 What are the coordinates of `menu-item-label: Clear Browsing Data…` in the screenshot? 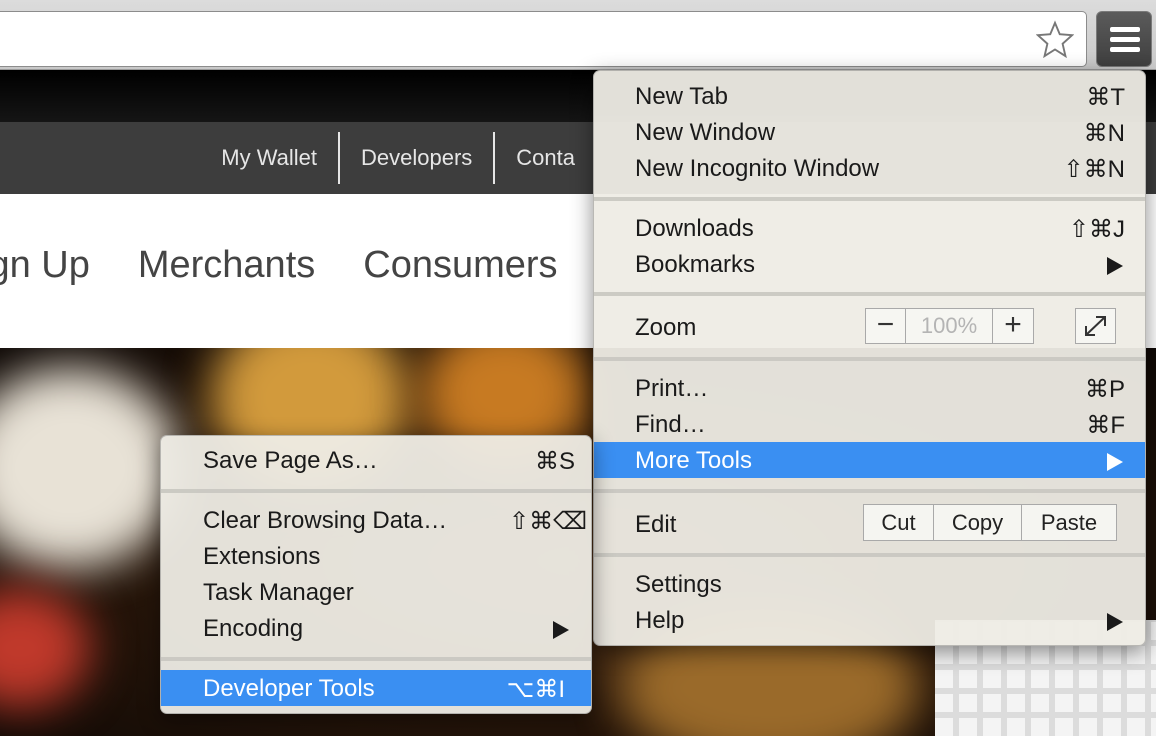 It's located at (325, 520).